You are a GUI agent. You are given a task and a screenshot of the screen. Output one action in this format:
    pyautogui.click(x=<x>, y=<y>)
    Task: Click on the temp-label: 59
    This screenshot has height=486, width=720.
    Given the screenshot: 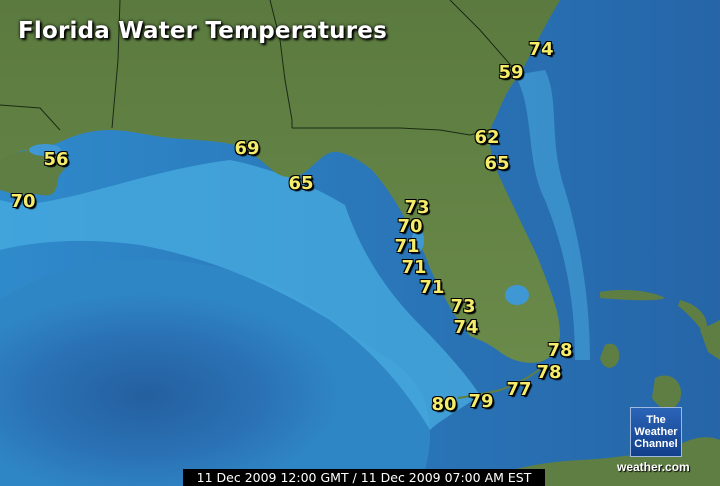 What is the action you would take?
    pyautogui.click(x=511, y=72)
    